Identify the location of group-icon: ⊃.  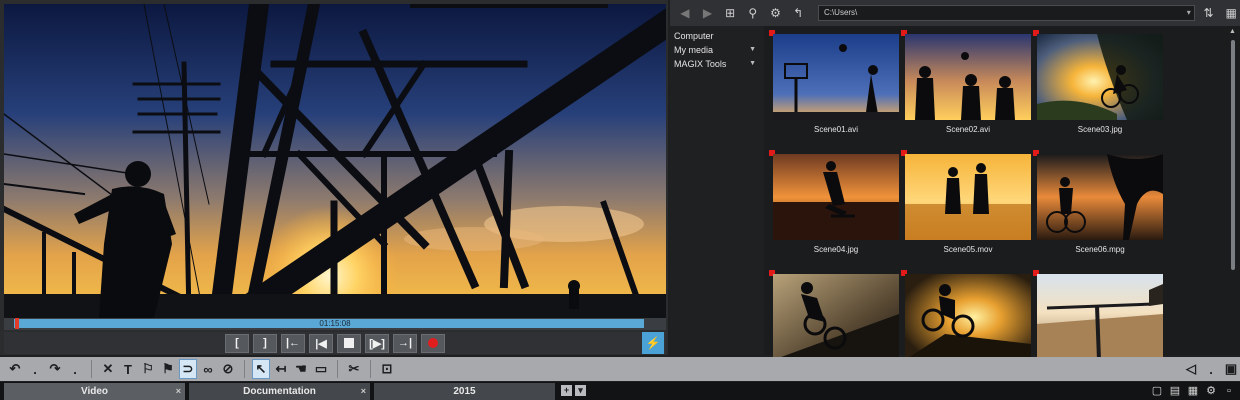
(188, 369).